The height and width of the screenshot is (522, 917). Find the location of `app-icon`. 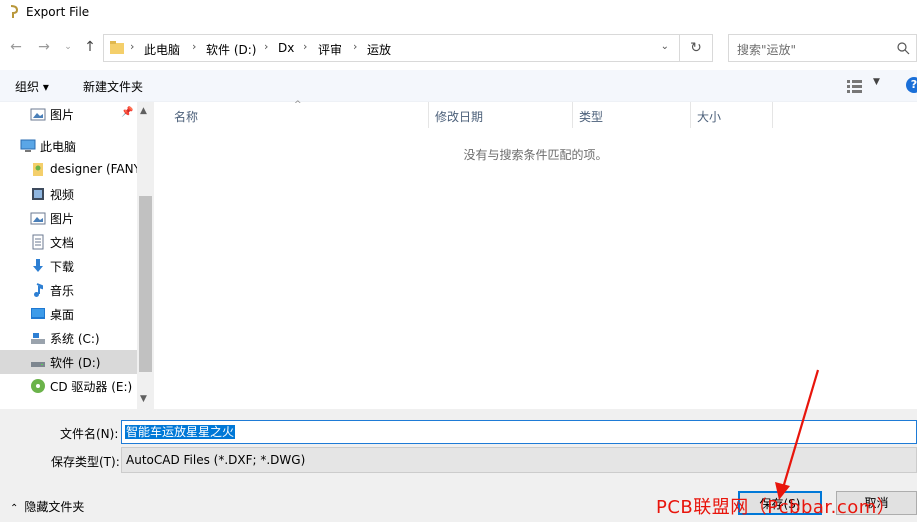

app-icon is located at coordinates (14, 11).